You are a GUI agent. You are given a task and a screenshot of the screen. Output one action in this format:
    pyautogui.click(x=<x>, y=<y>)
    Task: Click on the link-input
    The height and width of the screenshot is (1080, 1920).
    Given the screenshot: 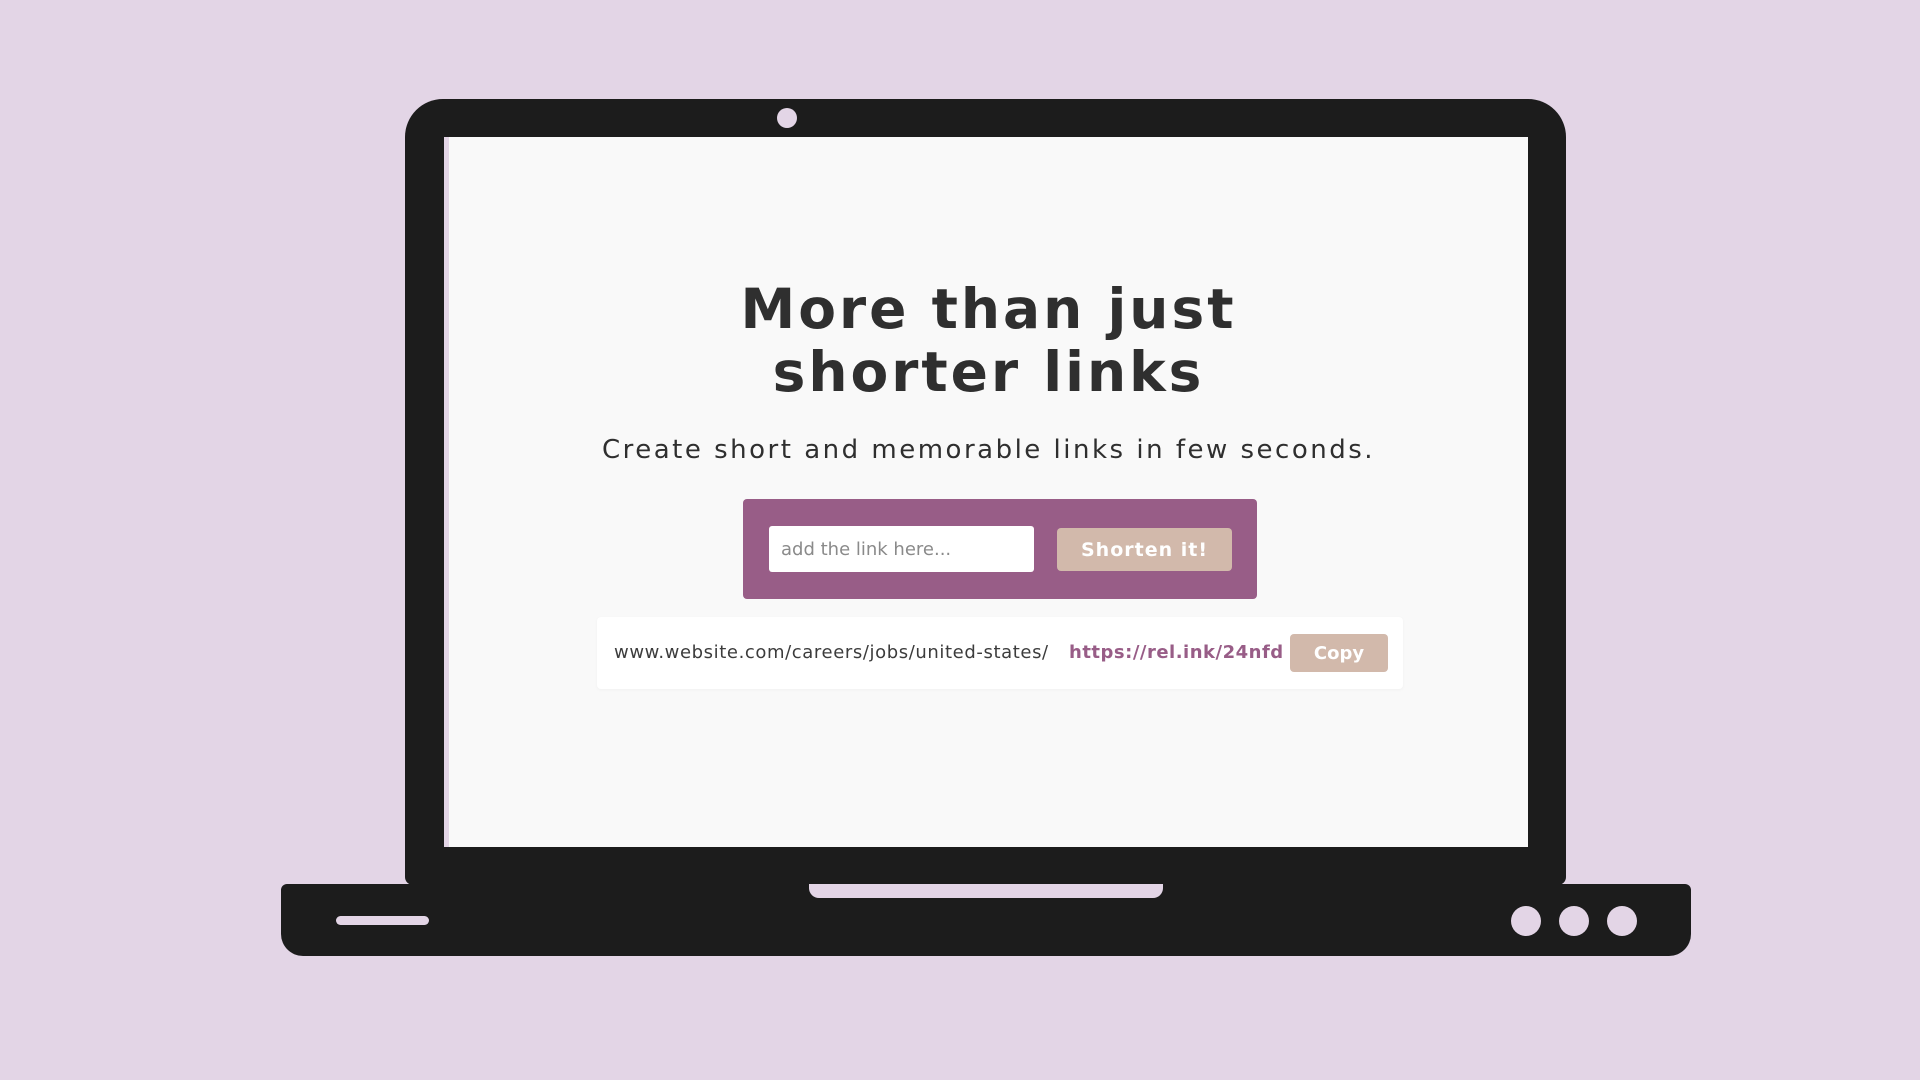 What is the action you would take?
    pyautogui.click(x=901, y=549)
    